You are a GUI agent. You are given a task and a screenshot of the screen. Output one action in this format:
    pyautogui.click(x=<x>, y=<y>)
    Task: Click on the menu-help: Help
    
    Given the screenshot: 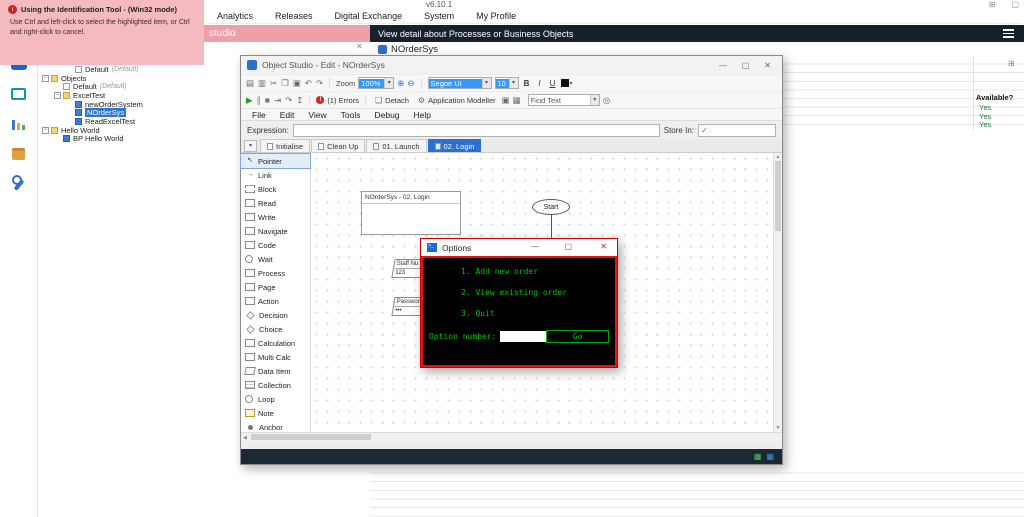 What is the action you would take?
    pyautogui.click(x=422, y=115)
    